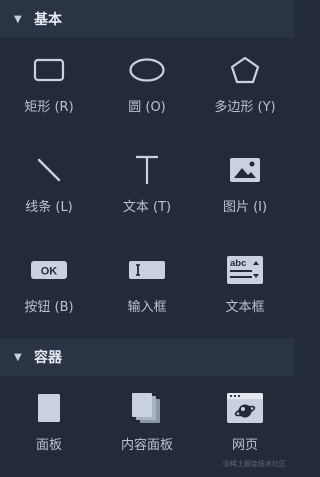 The height and width of the screenshot is (477, 320). What do you see at coordinates (146, 445) in the screenshot?
I see `component-label: 内容面板` at bounding box center [146, 445].